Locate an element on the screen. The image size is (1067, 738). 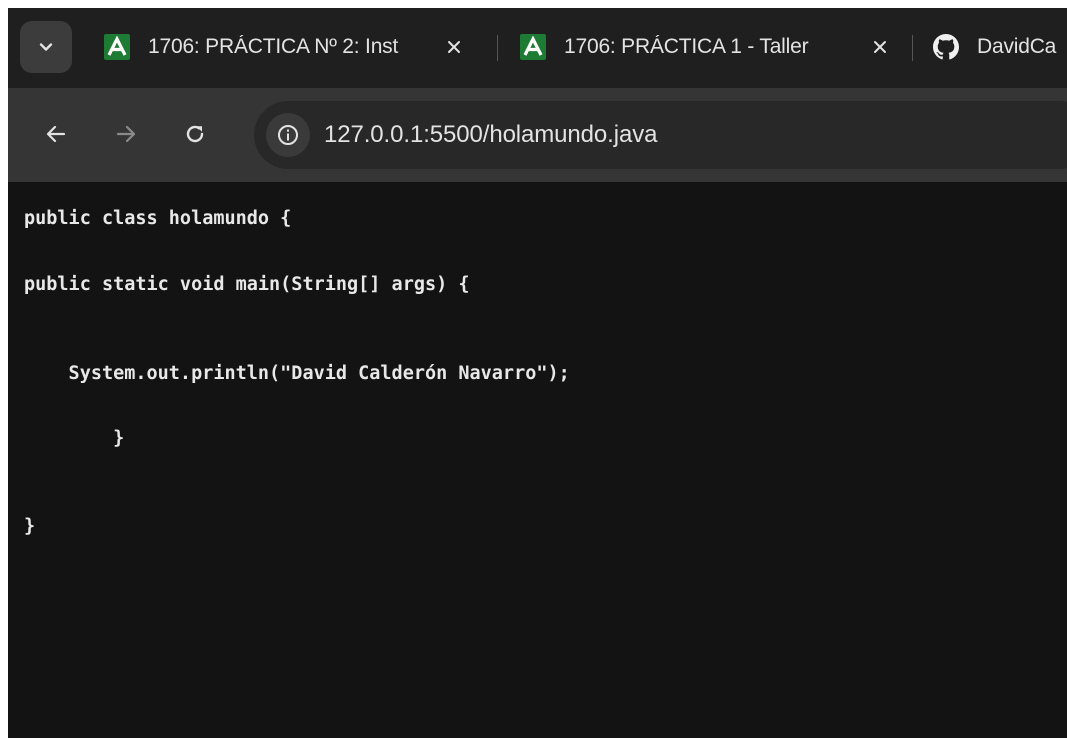
tab-github: DavidCa is located at coordinates (1000, 47).